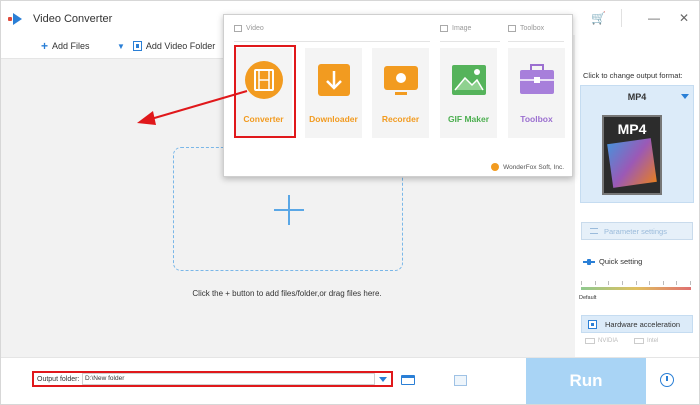 Image resolution: width=700 pixels, height=405 pixels. I want to click on quality-slider-ticks, so click(636, 283).